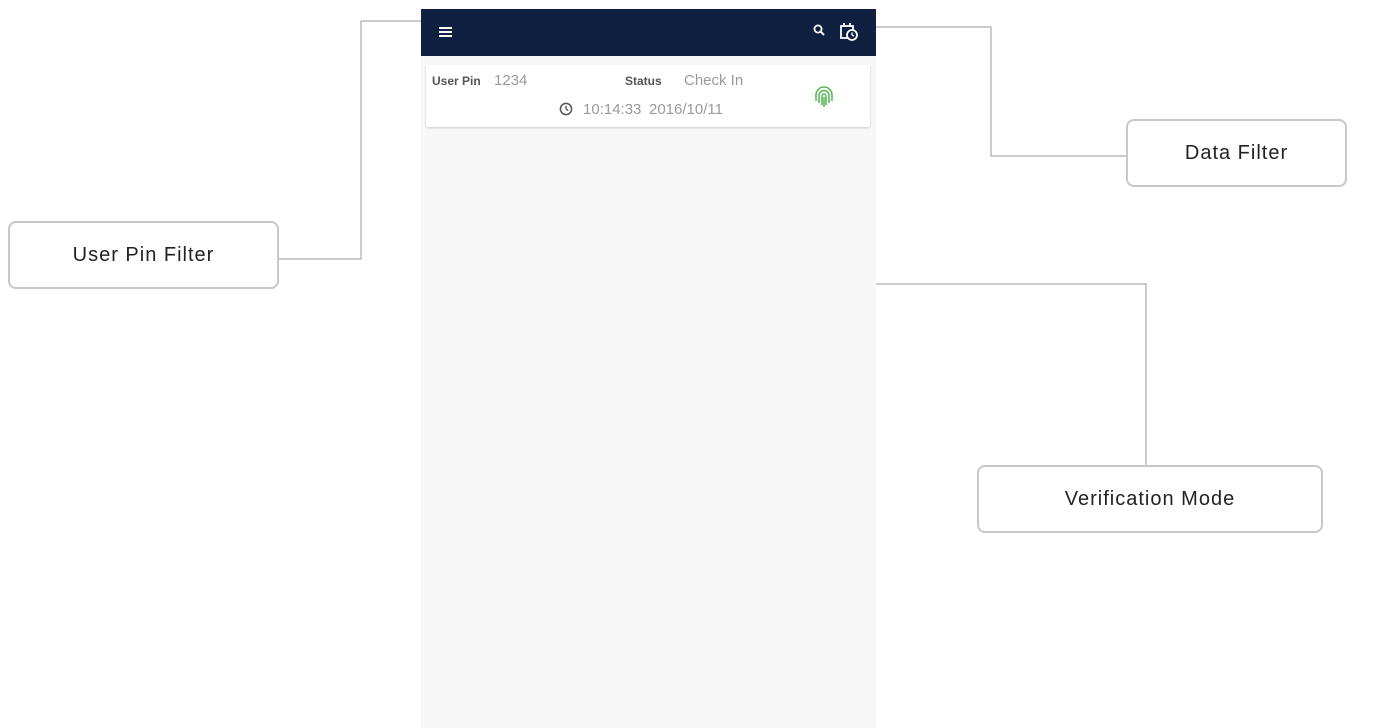 The image size is (1380, 728). What do you see at coordinates (824, 97) in the screenshot?
I see `fingerprint-icon` at bounding box center [824, 97].